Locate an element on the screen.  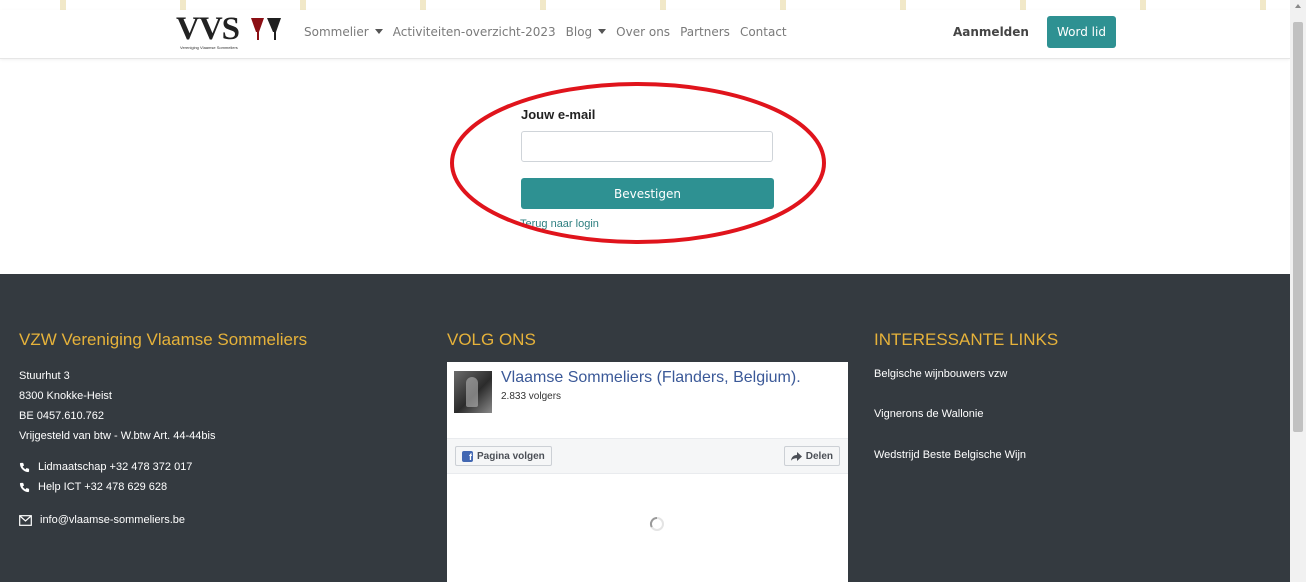
footer-links-title: INTERESSANTE LINKS is located at coordinates (966, 339).